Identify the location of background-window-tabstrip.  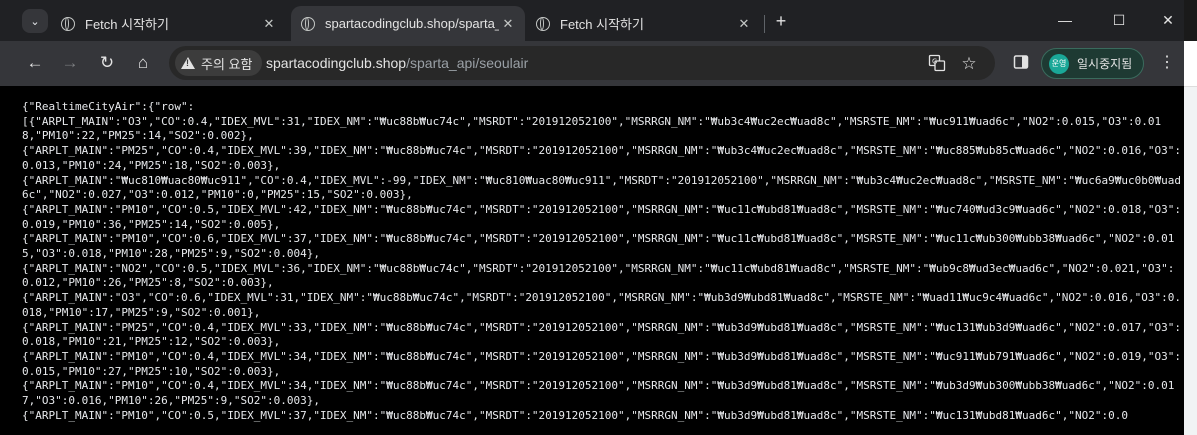
(1190, 20).